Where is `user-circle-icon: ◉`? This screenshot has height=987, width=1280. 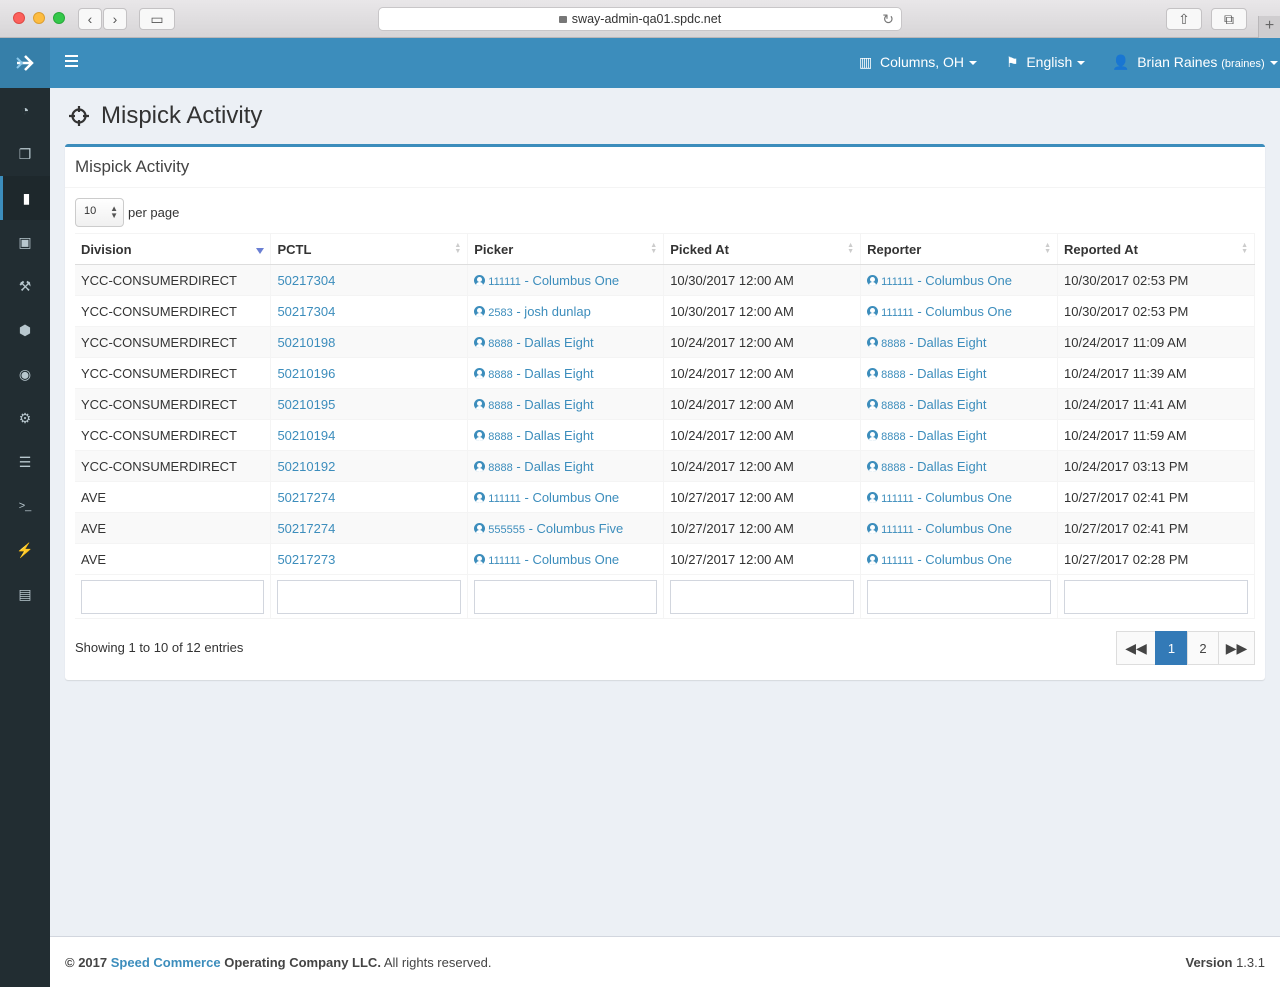 user-circle-icon: ◉ is located at coordinates (25, 373).